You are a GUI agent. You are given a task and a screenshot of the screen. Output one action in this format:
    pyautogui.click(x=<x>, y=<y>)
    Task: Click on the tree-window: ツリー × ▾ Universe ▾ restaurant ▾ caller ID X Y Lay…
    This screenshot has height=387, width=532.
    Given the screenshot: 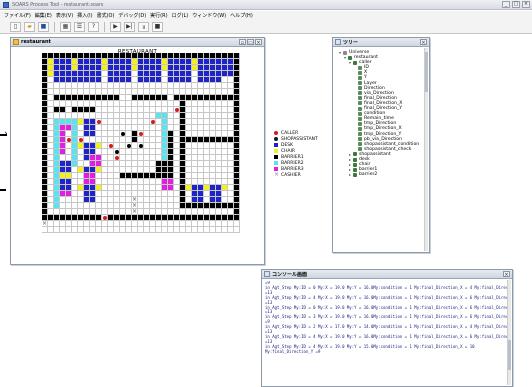 What is the action you would take?
    pyautogui.click(x=381, y=145)
    